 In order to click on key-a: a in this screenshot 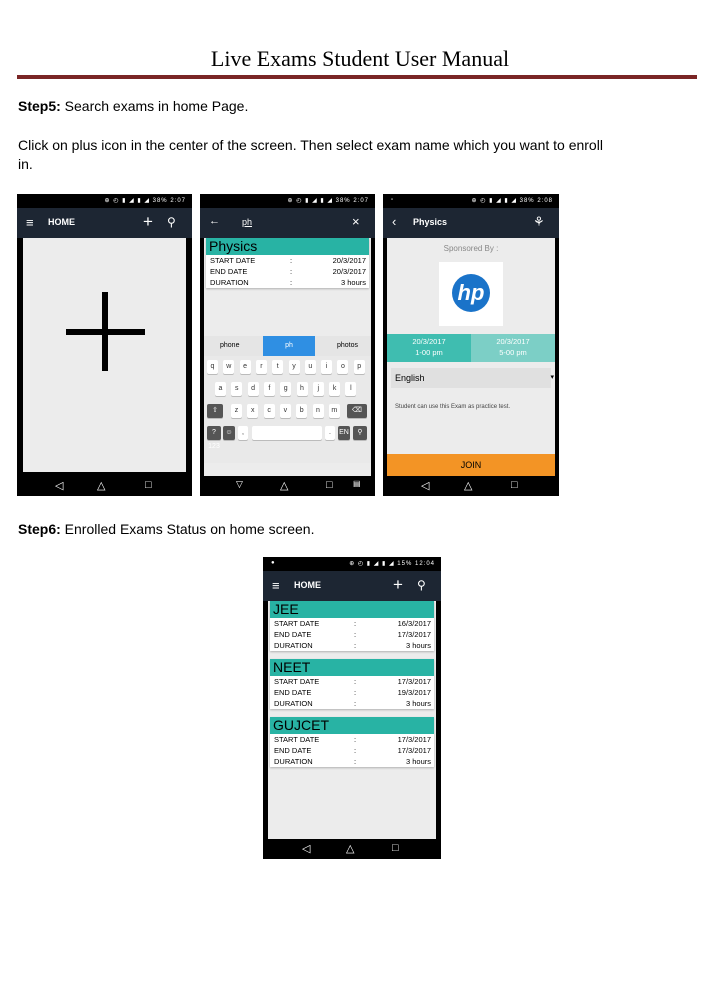, I will do `click(220, 389)`.